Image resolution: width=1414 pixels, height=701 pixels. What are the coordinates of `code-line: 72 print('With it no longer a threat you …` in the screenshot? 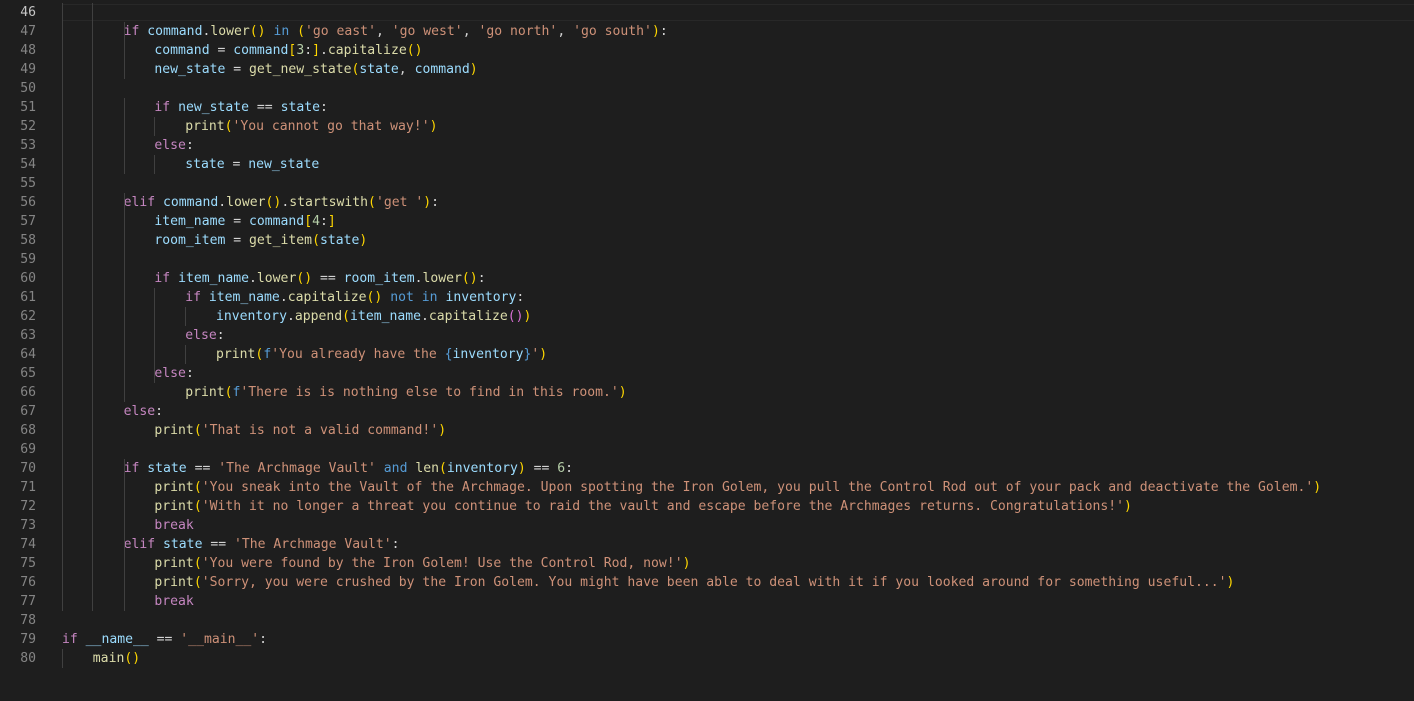 It's located at (707, 506).